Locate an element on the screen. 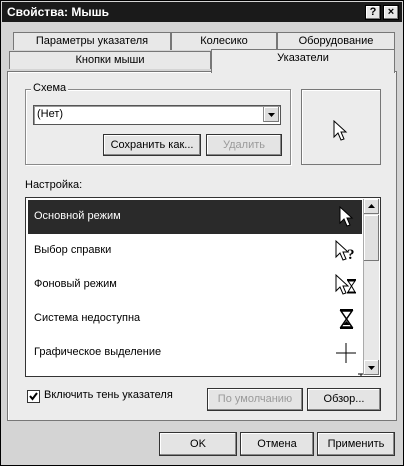 This screenshot has height=466, width=404. list-item-label: Фоновый режим is located at coordinates (75, 284).